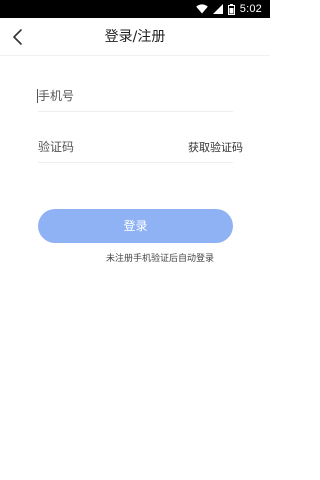 The width and height of the screenshot is (320, 480). What do you see at coordinates (215, 147) in the screenshot?
I see `get-code-button: 获取验证码` at bounding box center [215, 147].